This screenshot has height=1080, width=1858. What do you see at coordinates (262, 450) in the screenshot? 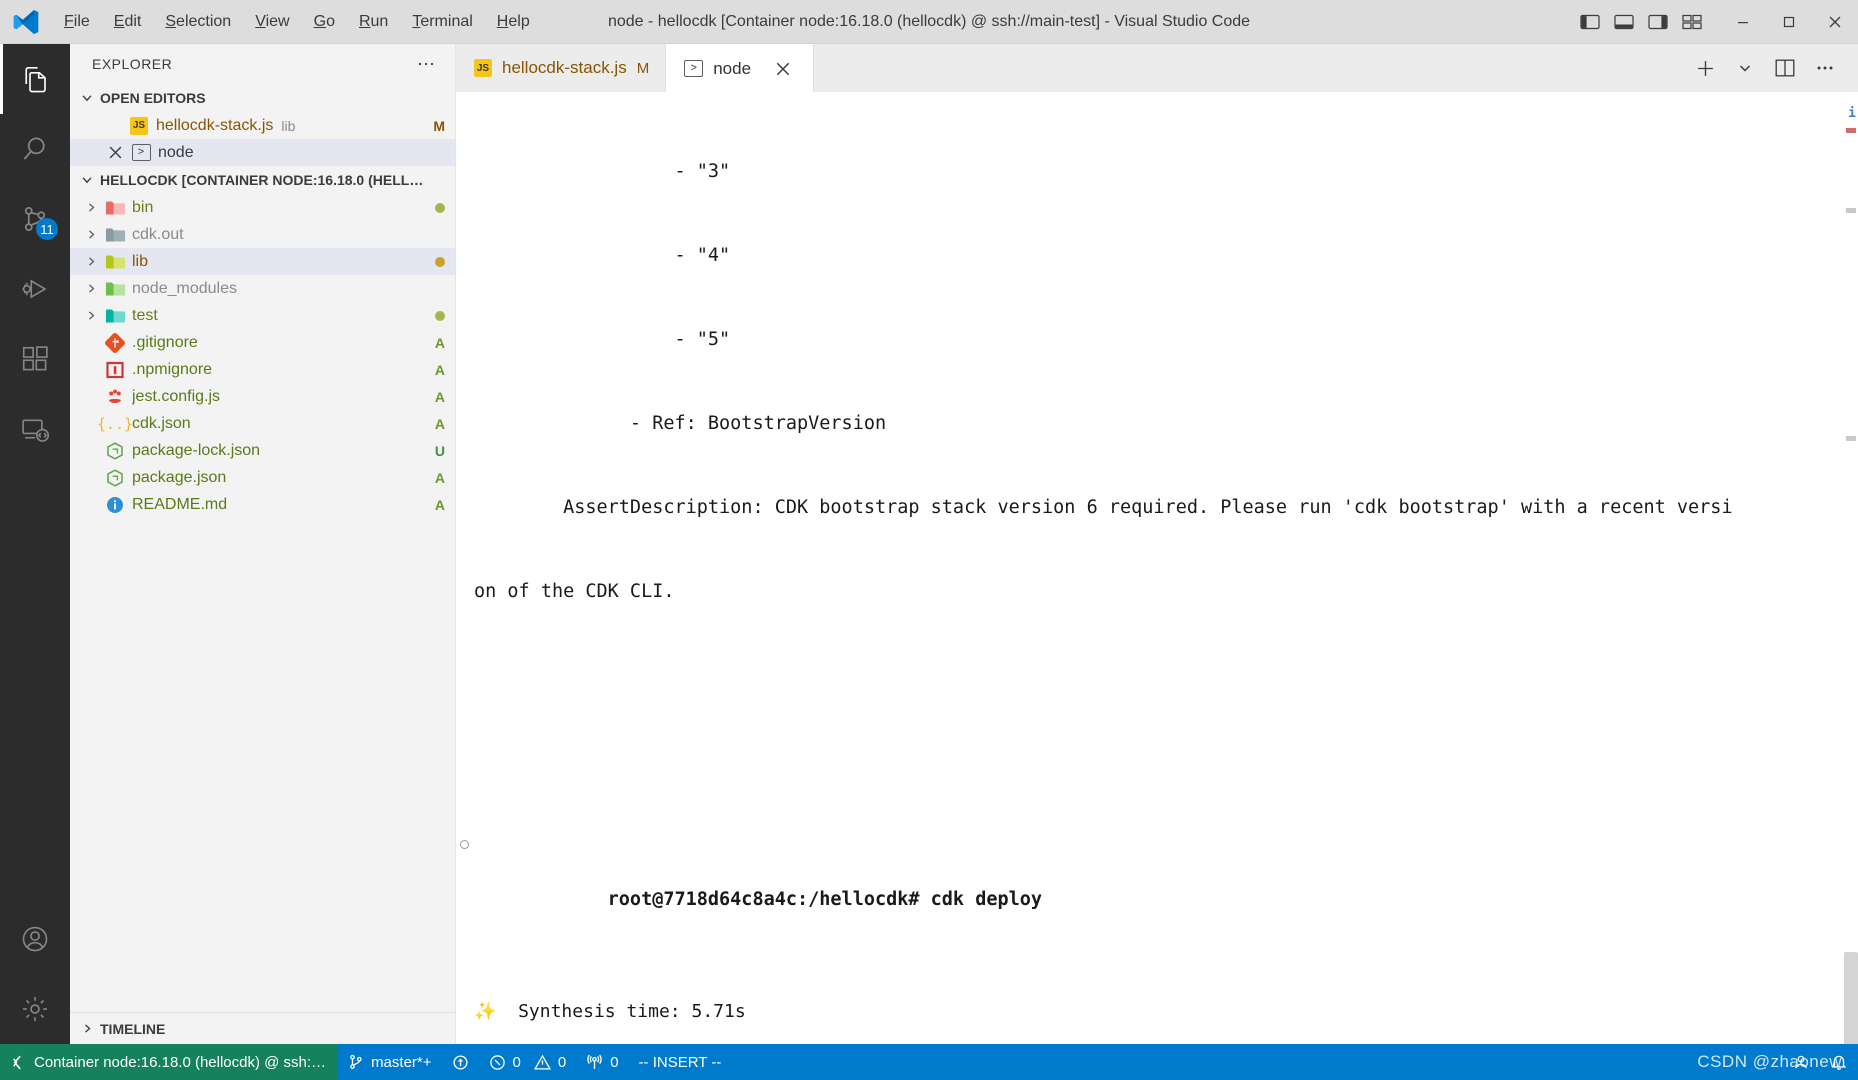
I see `tree-item-package-lock-json: package-lock.json U` at bounding box center [262, 450].